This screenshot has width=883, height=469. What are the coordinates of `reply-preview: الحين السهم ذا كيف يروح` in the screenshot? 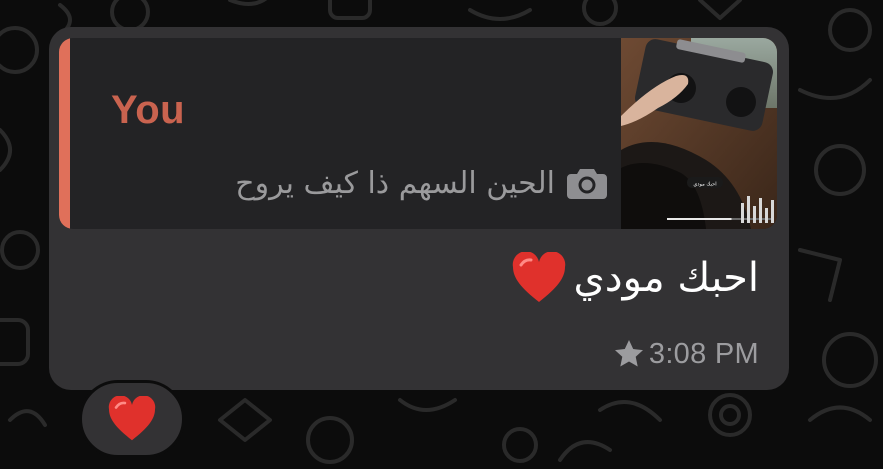 It's located at (421, 183).